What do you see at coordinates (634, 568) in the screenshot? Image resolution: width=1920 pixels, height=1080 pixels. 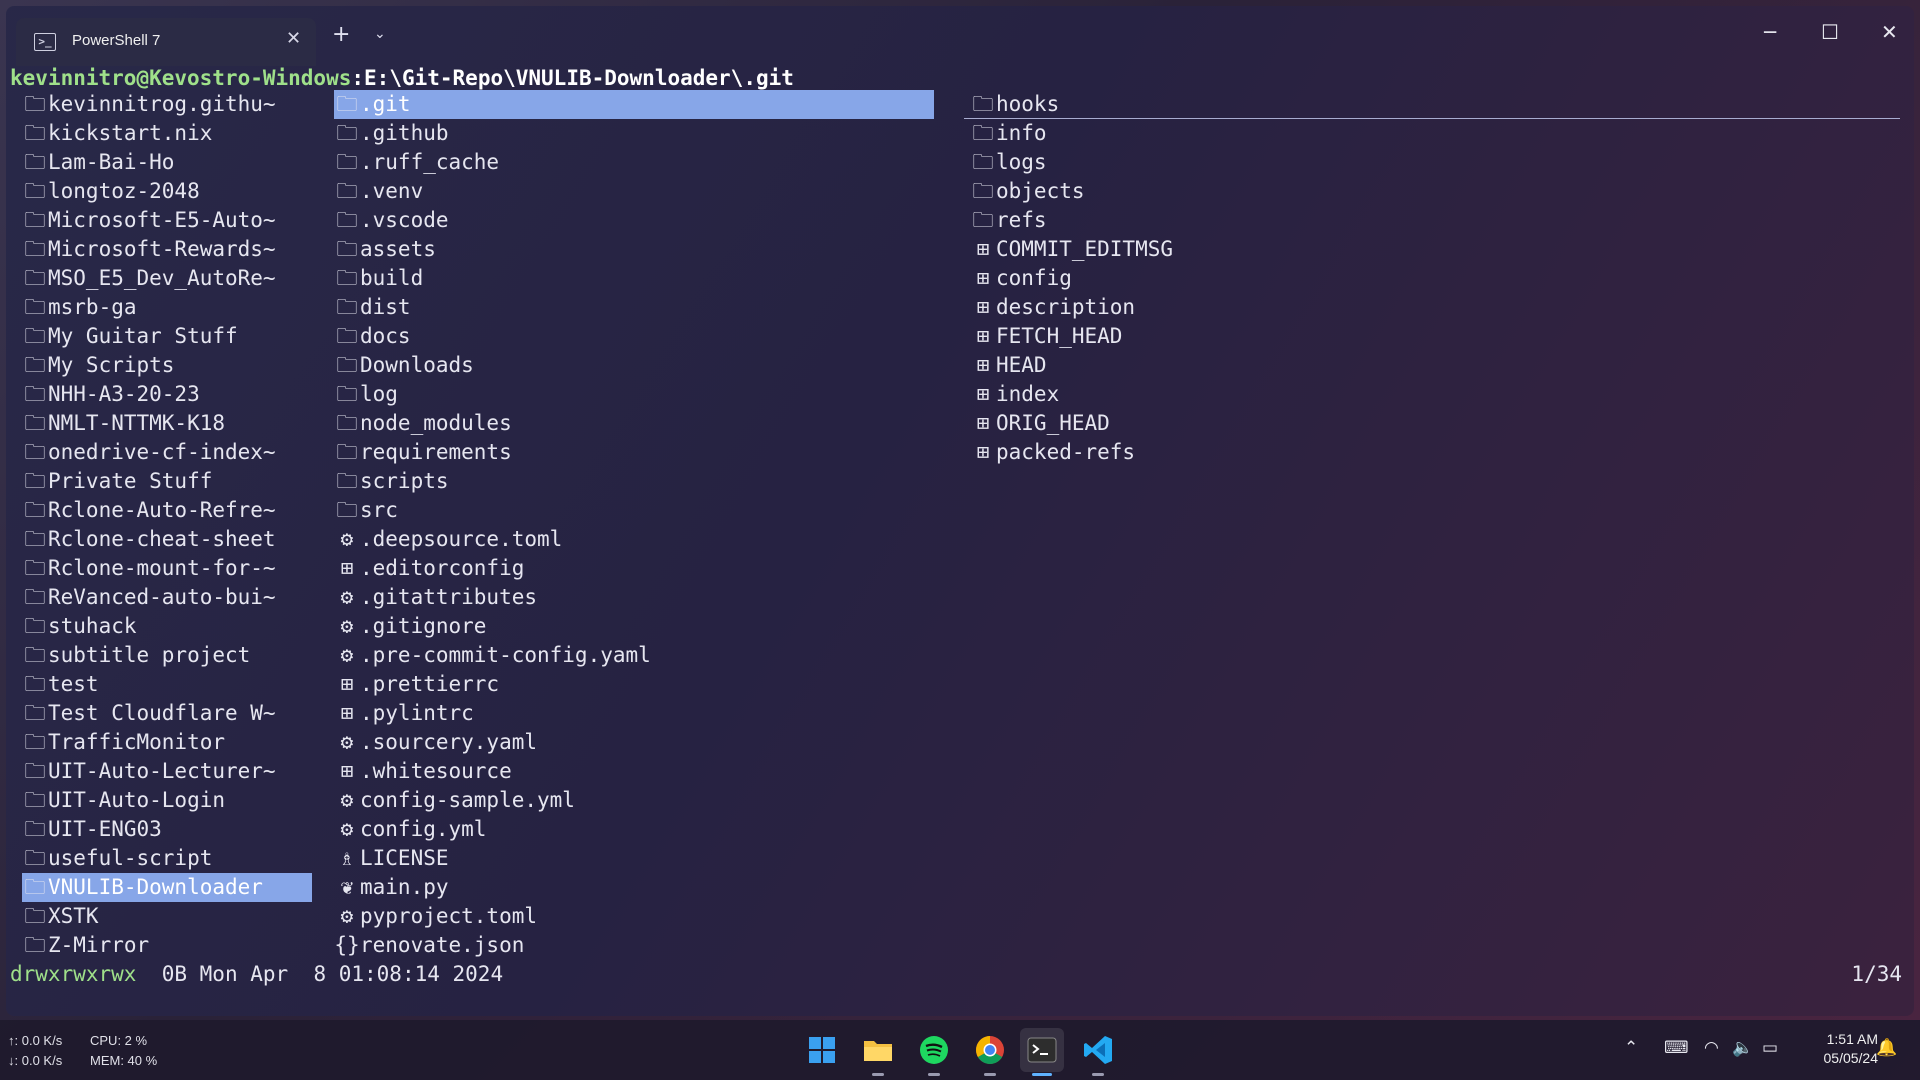 I see `list-item: ⊞ .editorconfig` at bounding box center [634, 568].